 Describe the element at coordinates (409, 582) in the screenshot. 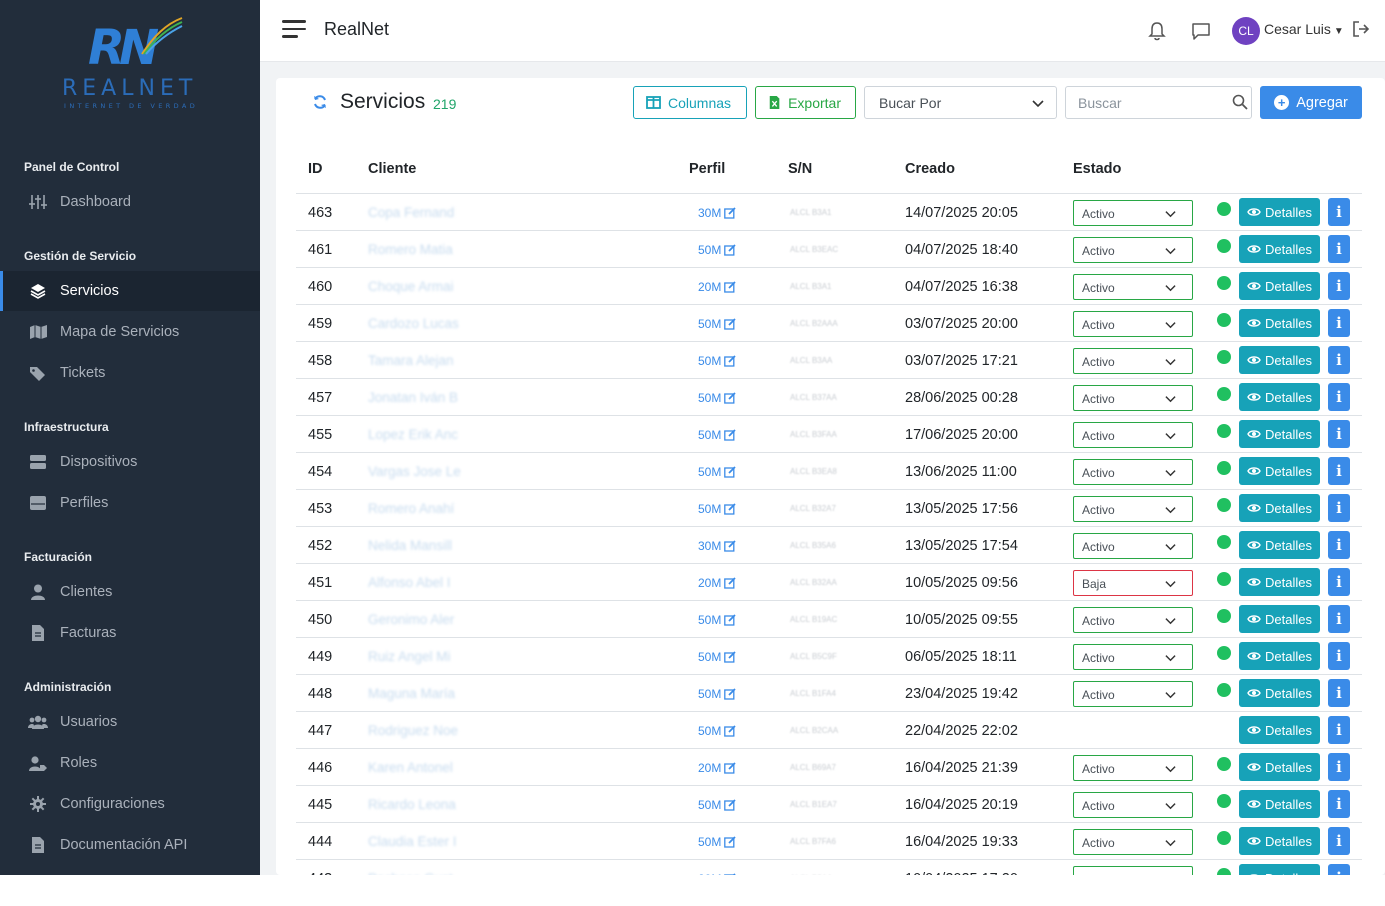

I see `cell-cliente: Alfonso Abel I` at that location.